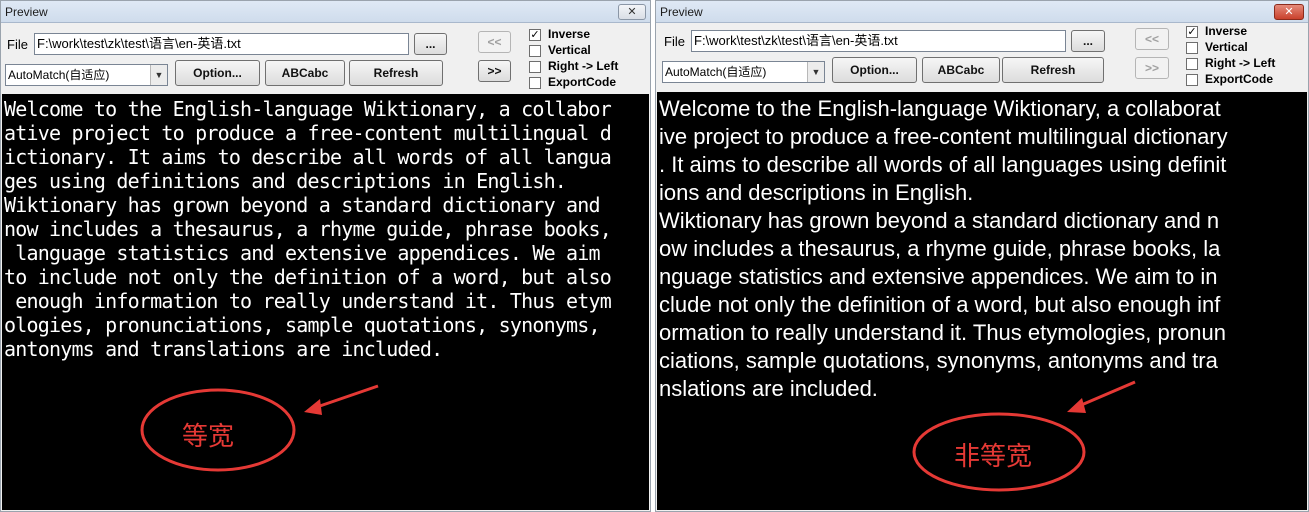 The width and height of the screenshot is (1309, 512). I want to click on annotation-label: 等宽, so click(208, 437).